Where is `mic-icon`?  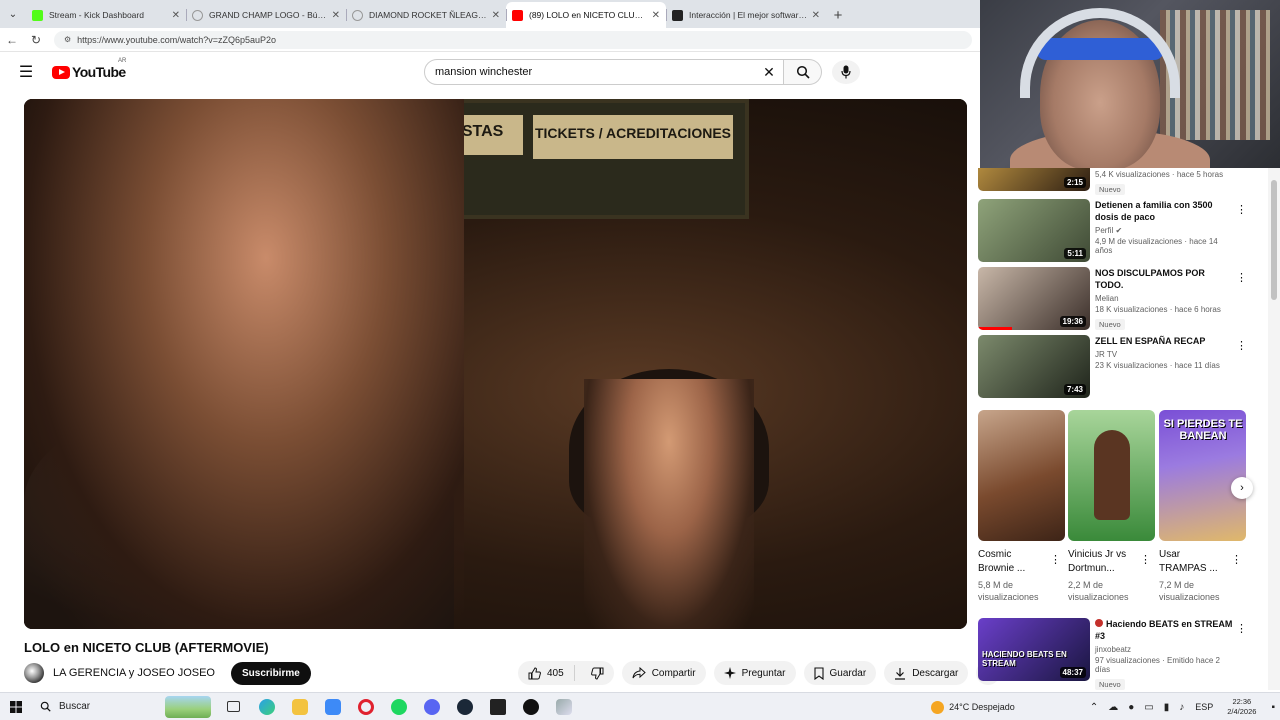 mic-icon is located at coordinates (846, 72).